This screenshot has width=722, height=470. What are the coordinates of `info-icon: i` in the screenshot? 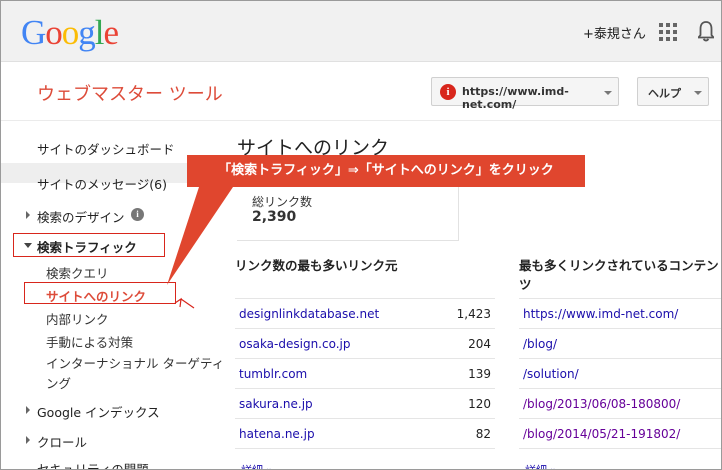 It's located at (137, 214).